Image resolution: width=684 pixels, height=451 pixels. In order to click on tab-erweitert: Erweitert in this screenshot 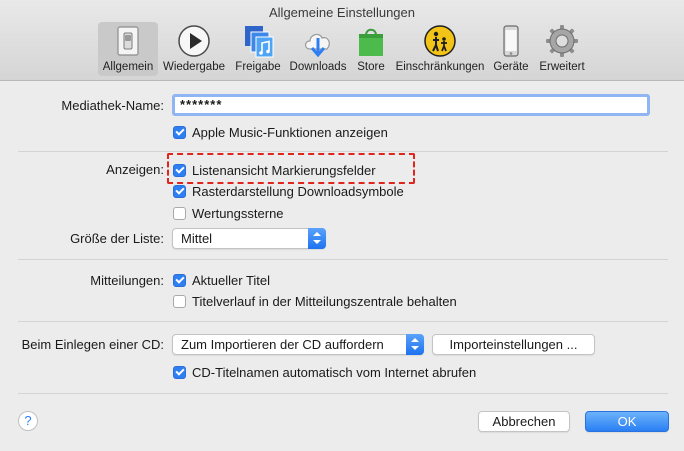, I will do `click(562, 49)`.